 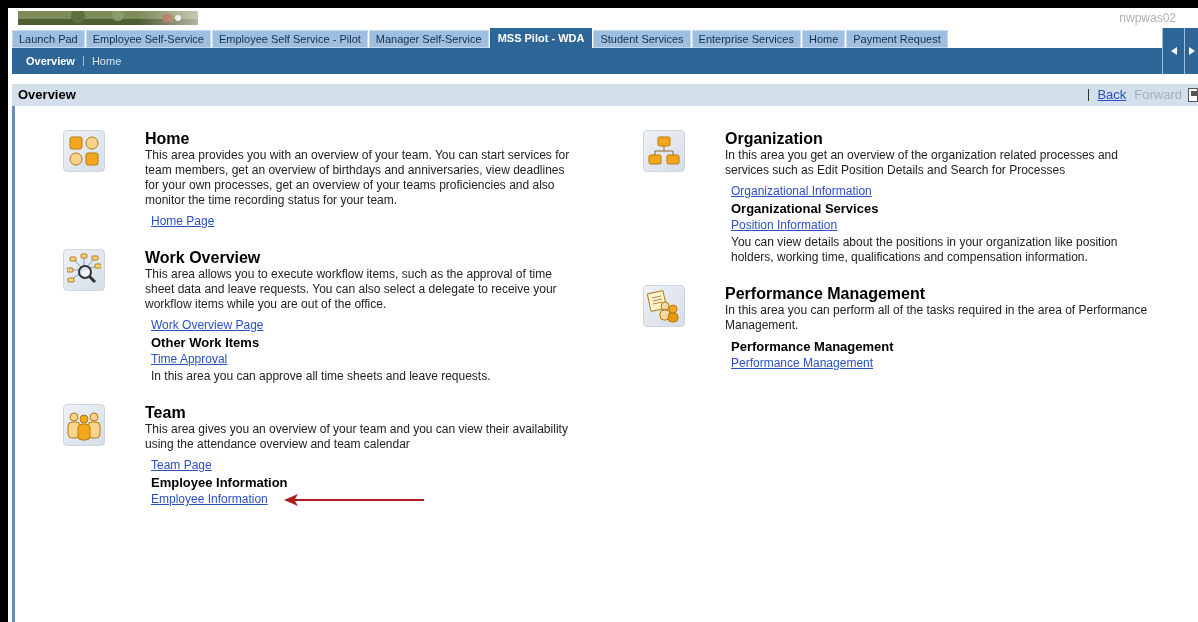 I want to click on subnav-link: Overview, so click(x=50, y=61).